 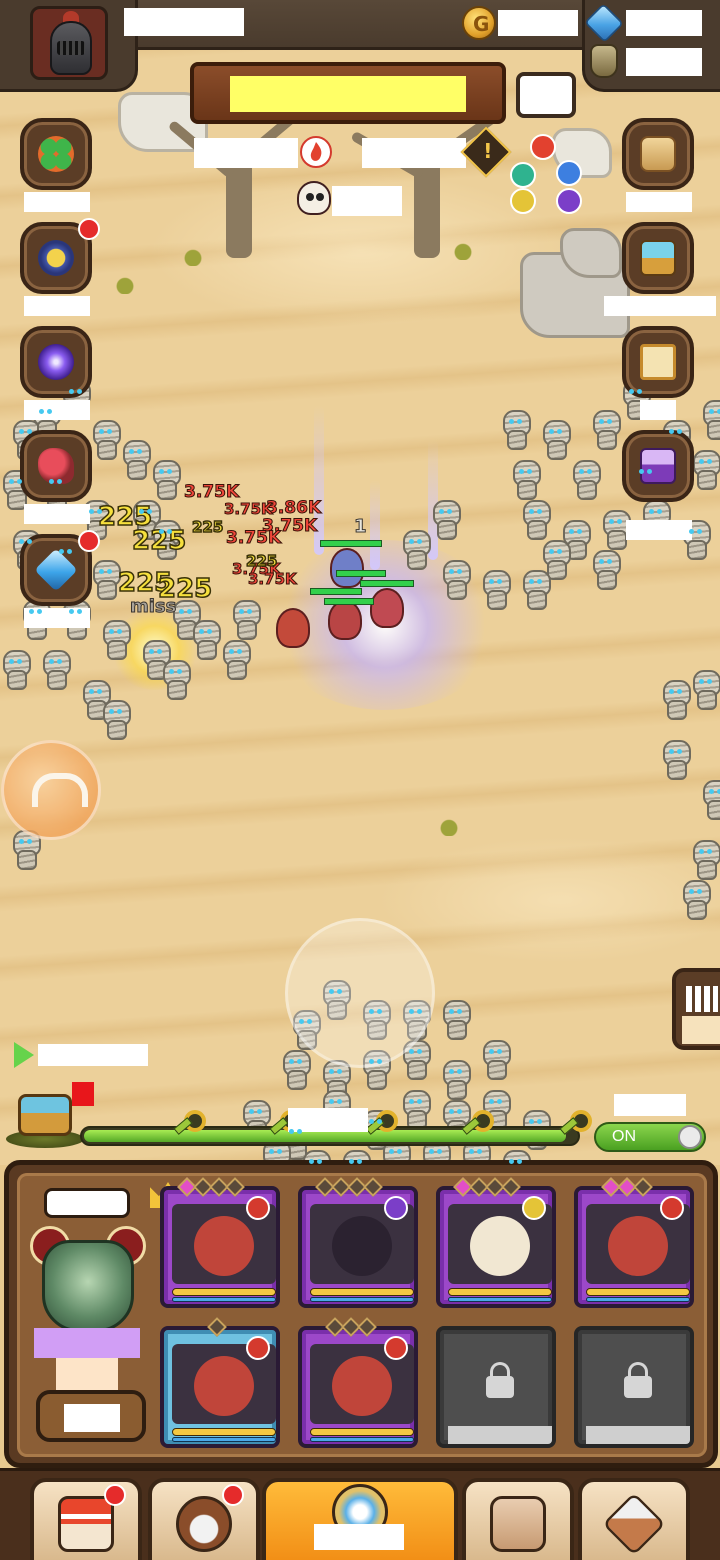 What do you see at coordinates (89, 229) in the screenshot?
I see `notification-dot` at bounding box center [89, 229].